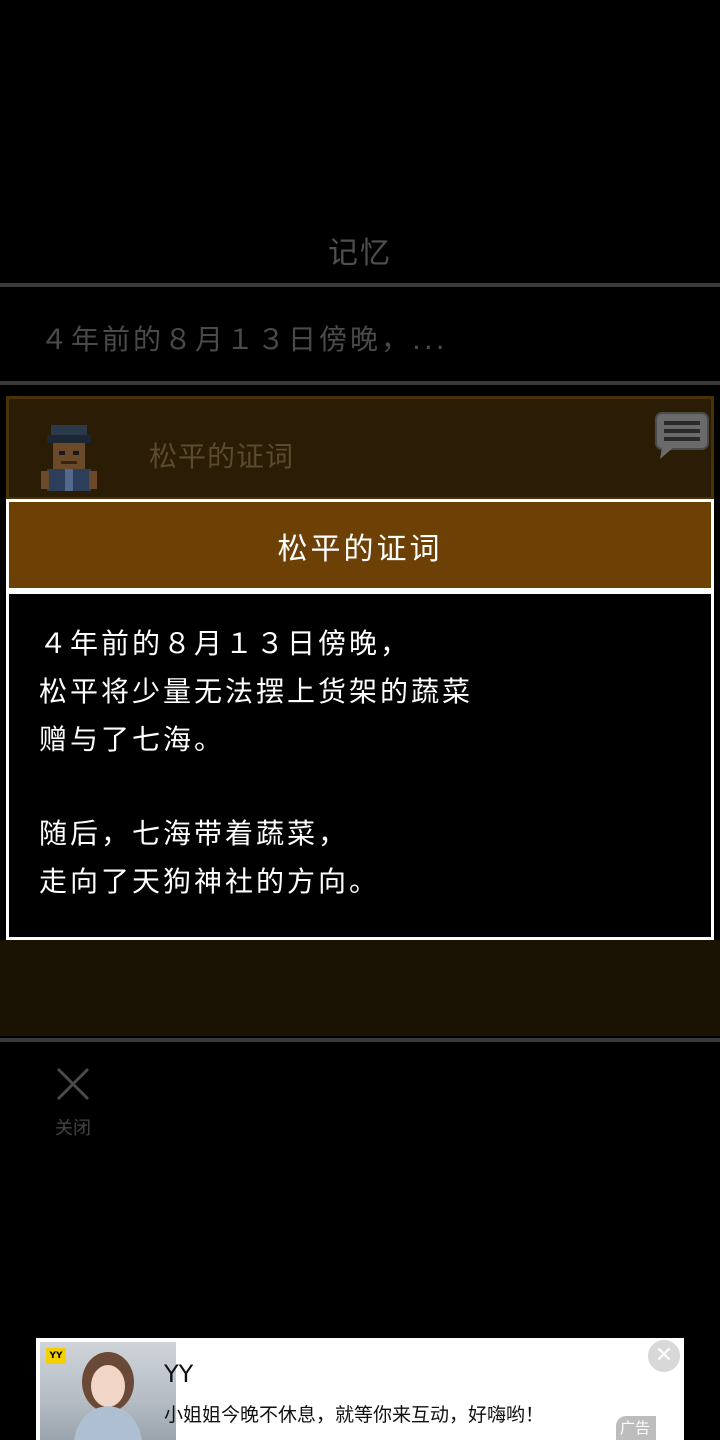  I want to click on speech-bubble-icon, so click(682, 436).